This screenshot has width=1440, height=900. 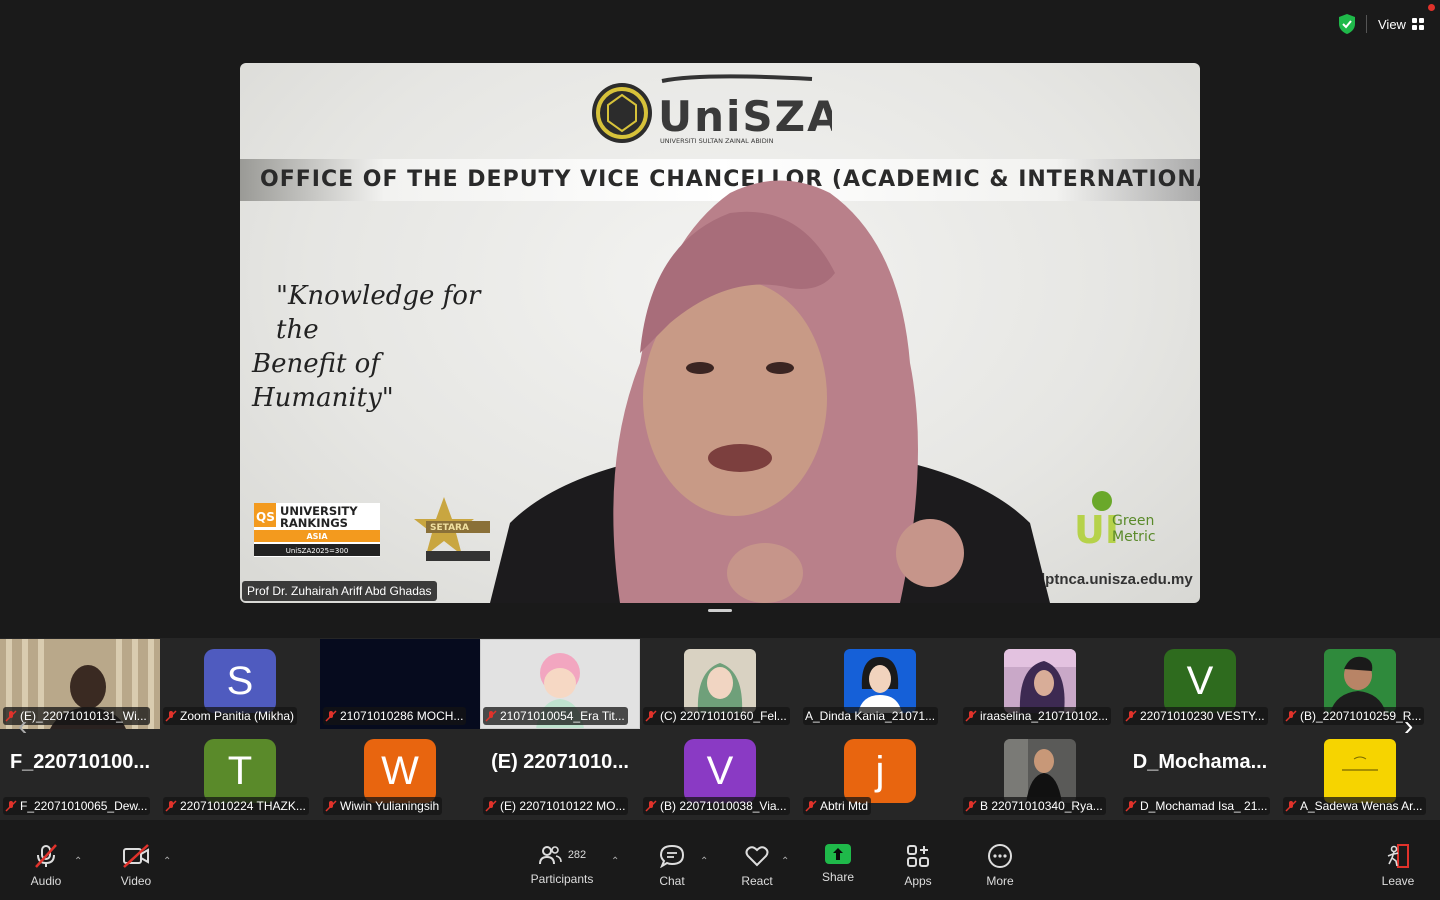 I want to click on slide-website: dptnca.unisza.edu.my, so click(x=1114, y=579).